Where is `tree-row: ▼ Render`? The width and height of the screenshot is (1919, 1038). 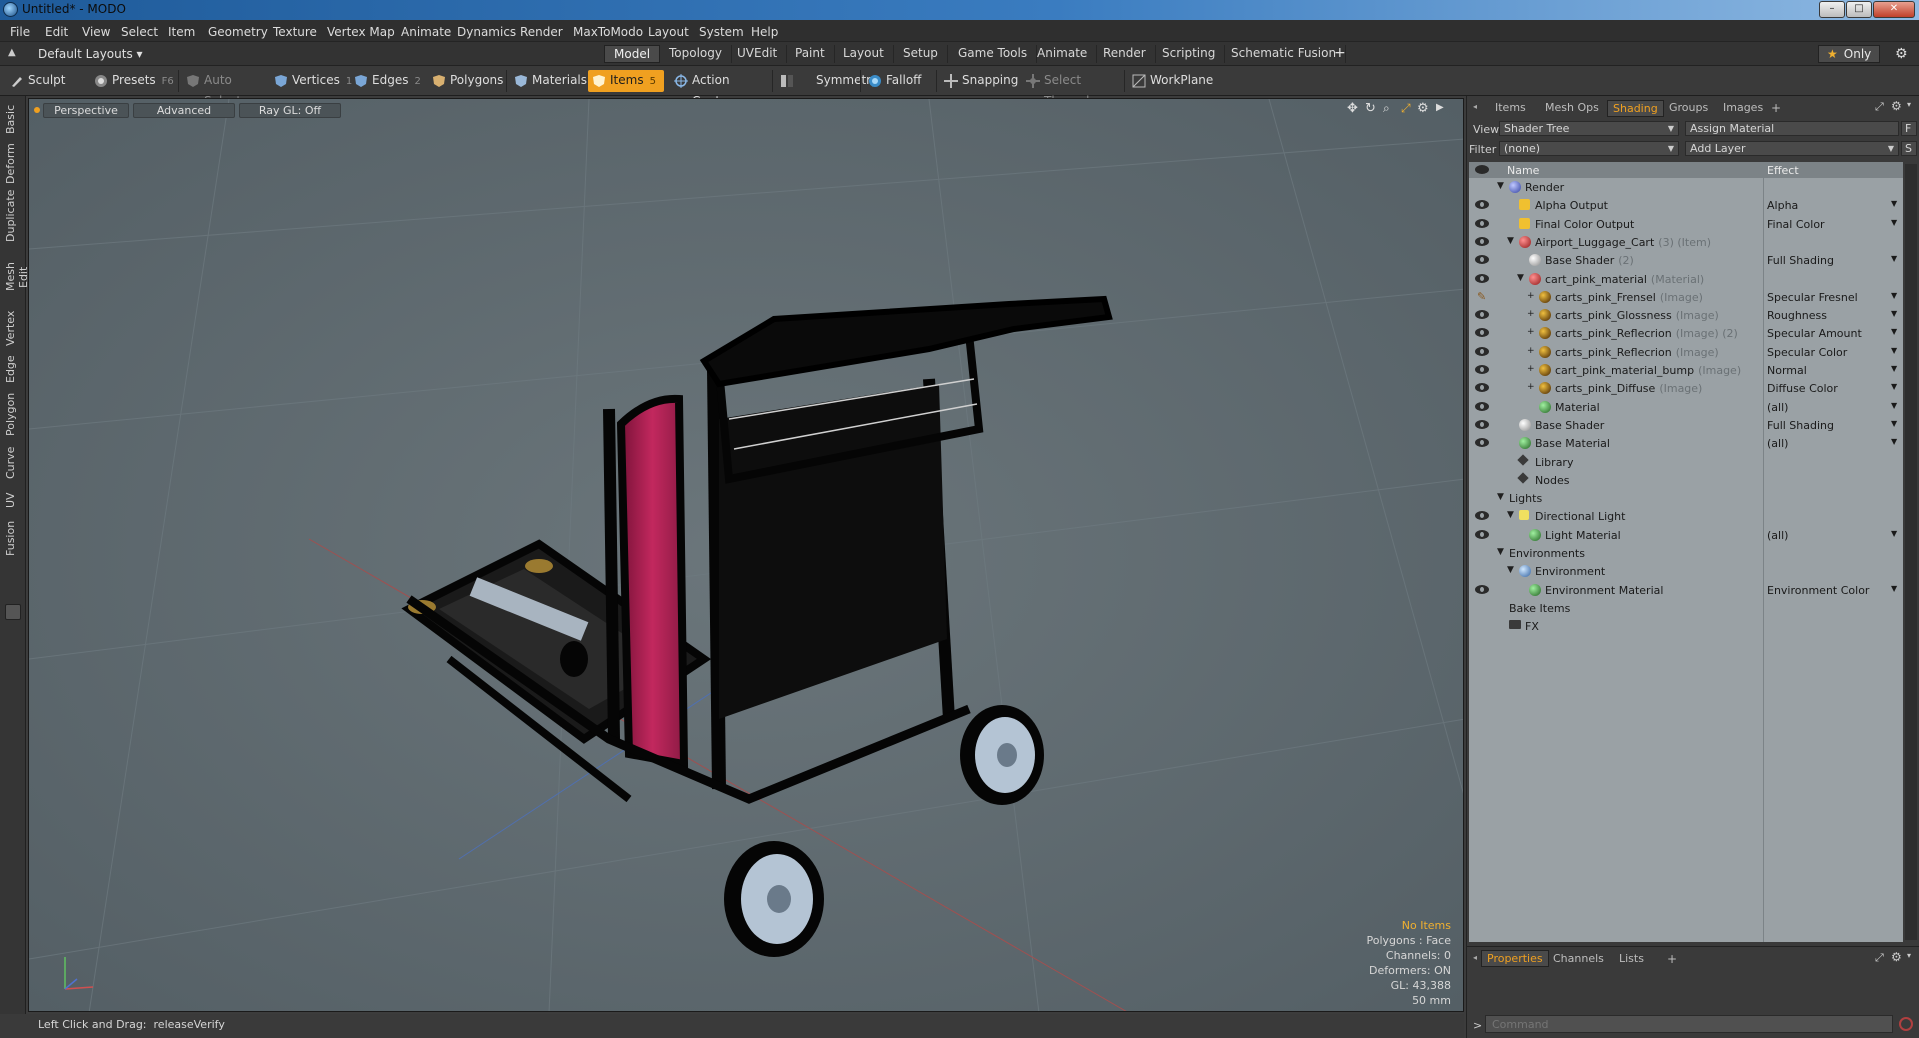
tree-row: ▼ Render is located at coordinates (1686, 187).